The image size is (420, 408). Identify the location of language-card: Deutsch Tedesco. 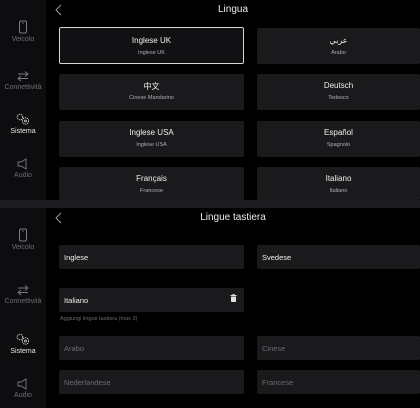
(338, 92).